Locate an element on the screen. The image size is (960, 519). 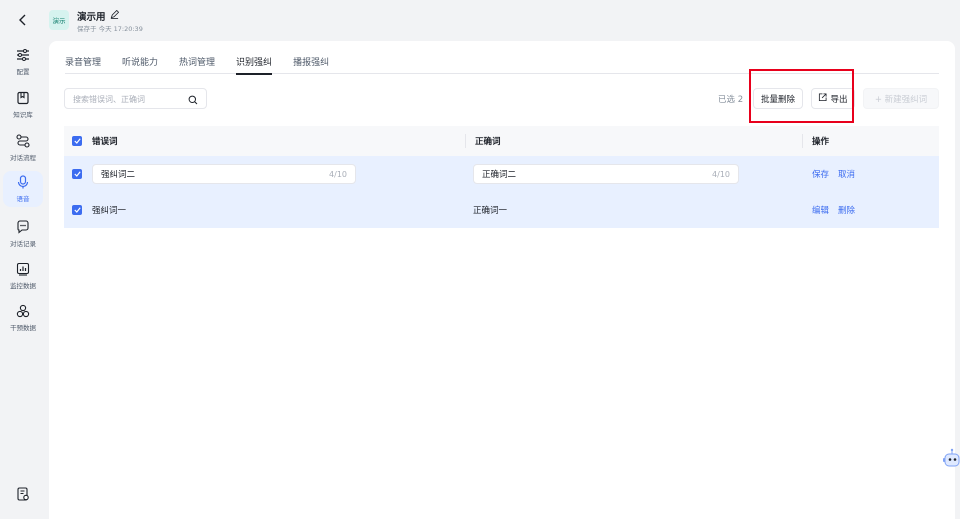
flow-icon is located at coordinates (23, 141).